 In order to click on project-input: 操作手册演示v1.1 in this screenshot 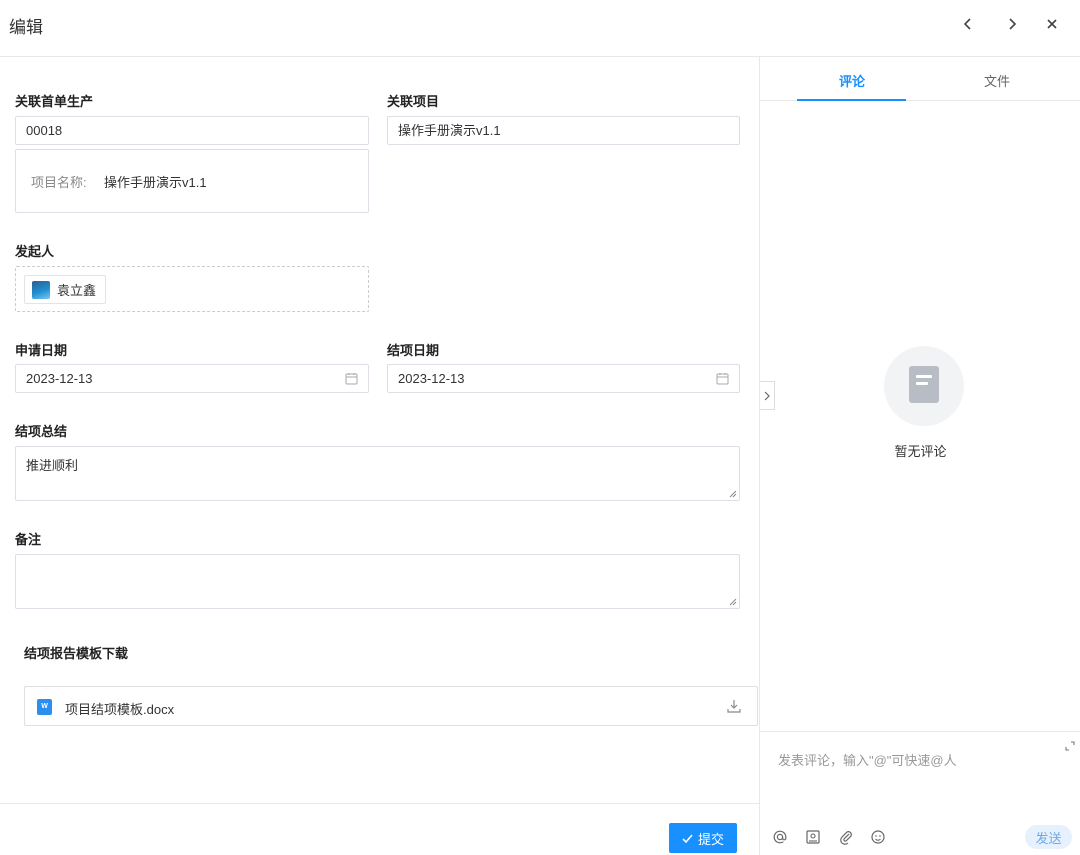, I will do `click(563, 130)`.